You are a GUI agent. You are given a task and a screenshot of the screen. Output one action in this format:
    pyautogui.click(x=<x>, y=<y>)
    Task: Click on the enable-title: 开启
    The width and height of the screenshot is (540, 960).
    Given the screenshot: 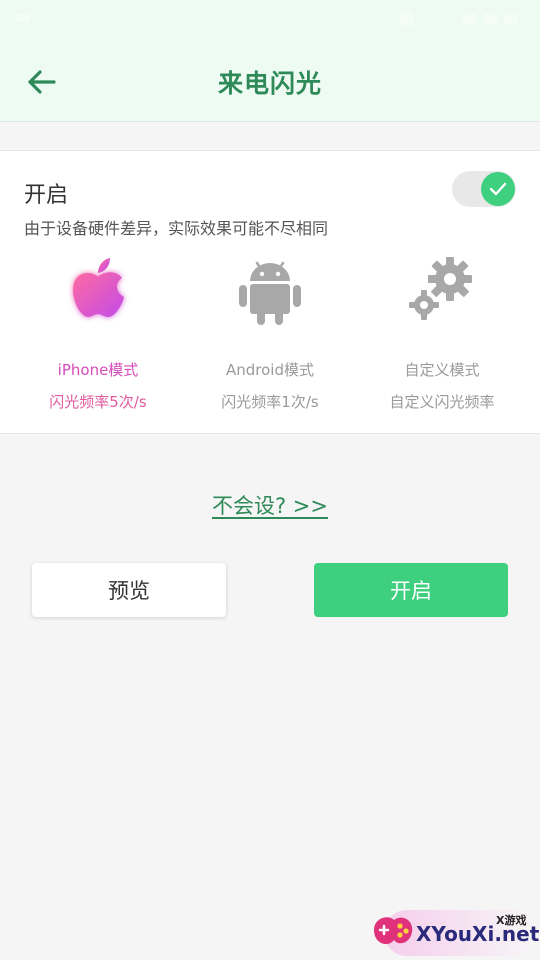 What is the action you would take?
    pyautogui.click(x=46, y=195)
    